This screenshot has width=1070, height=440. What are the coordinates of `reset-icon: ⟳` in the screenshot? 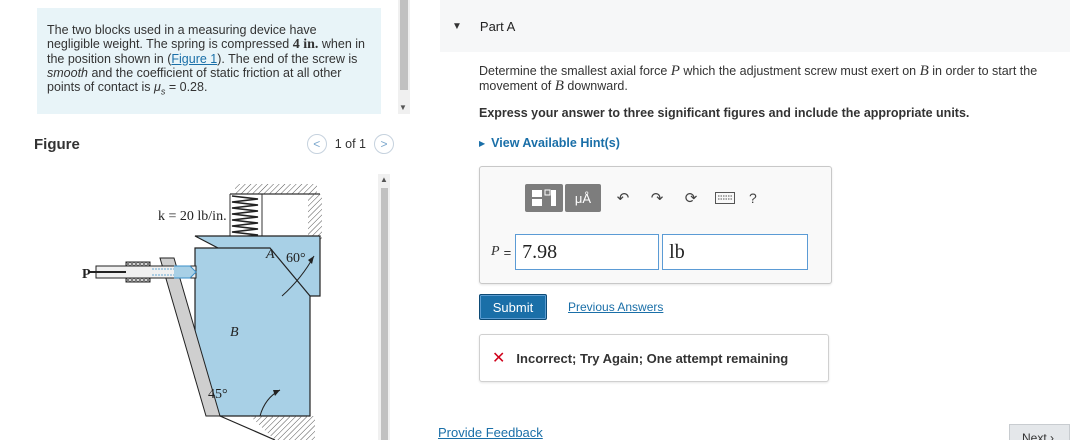 It's located at (691, 198).